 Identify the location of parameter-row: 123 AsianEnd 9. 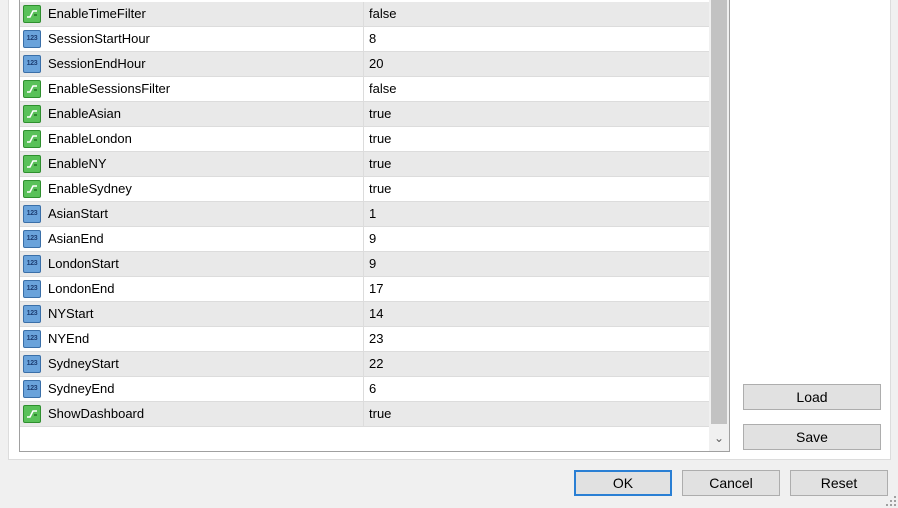
(364, 239).